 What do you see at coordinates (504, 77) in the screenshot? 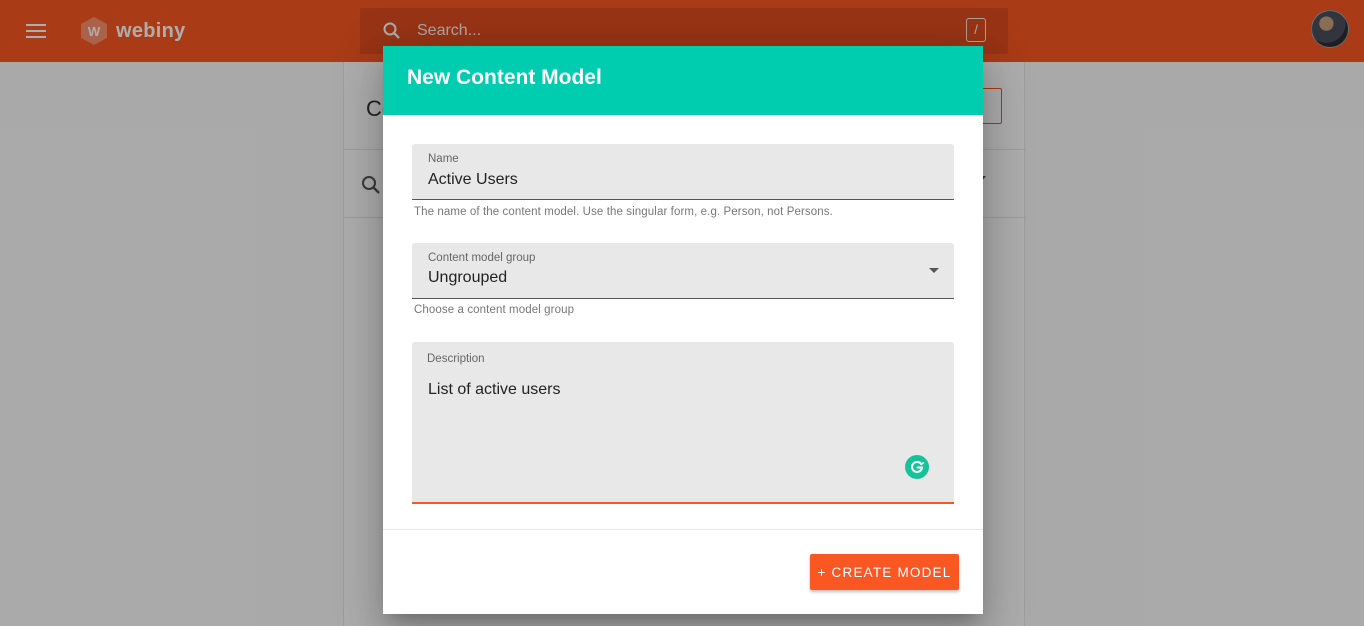
I see `dialog-title: New Content Model` at bounding box center [504, 77].